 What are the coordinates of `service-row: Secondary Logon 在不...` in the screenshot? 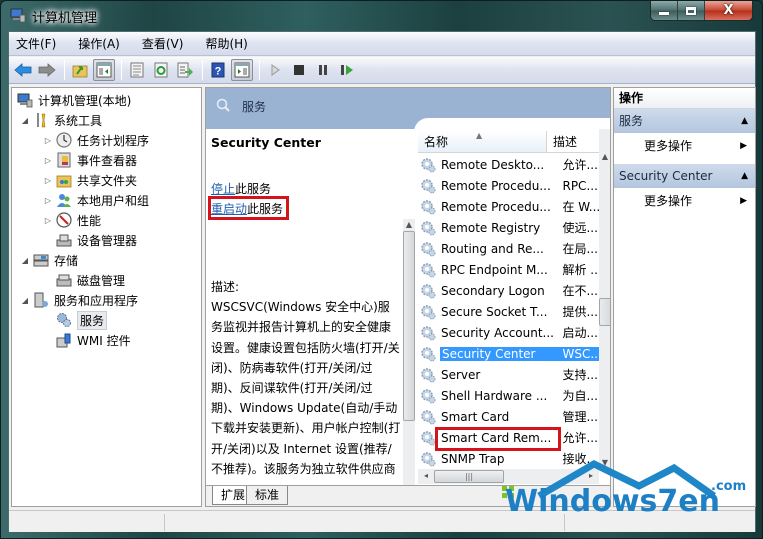 It's located at (508, 290).